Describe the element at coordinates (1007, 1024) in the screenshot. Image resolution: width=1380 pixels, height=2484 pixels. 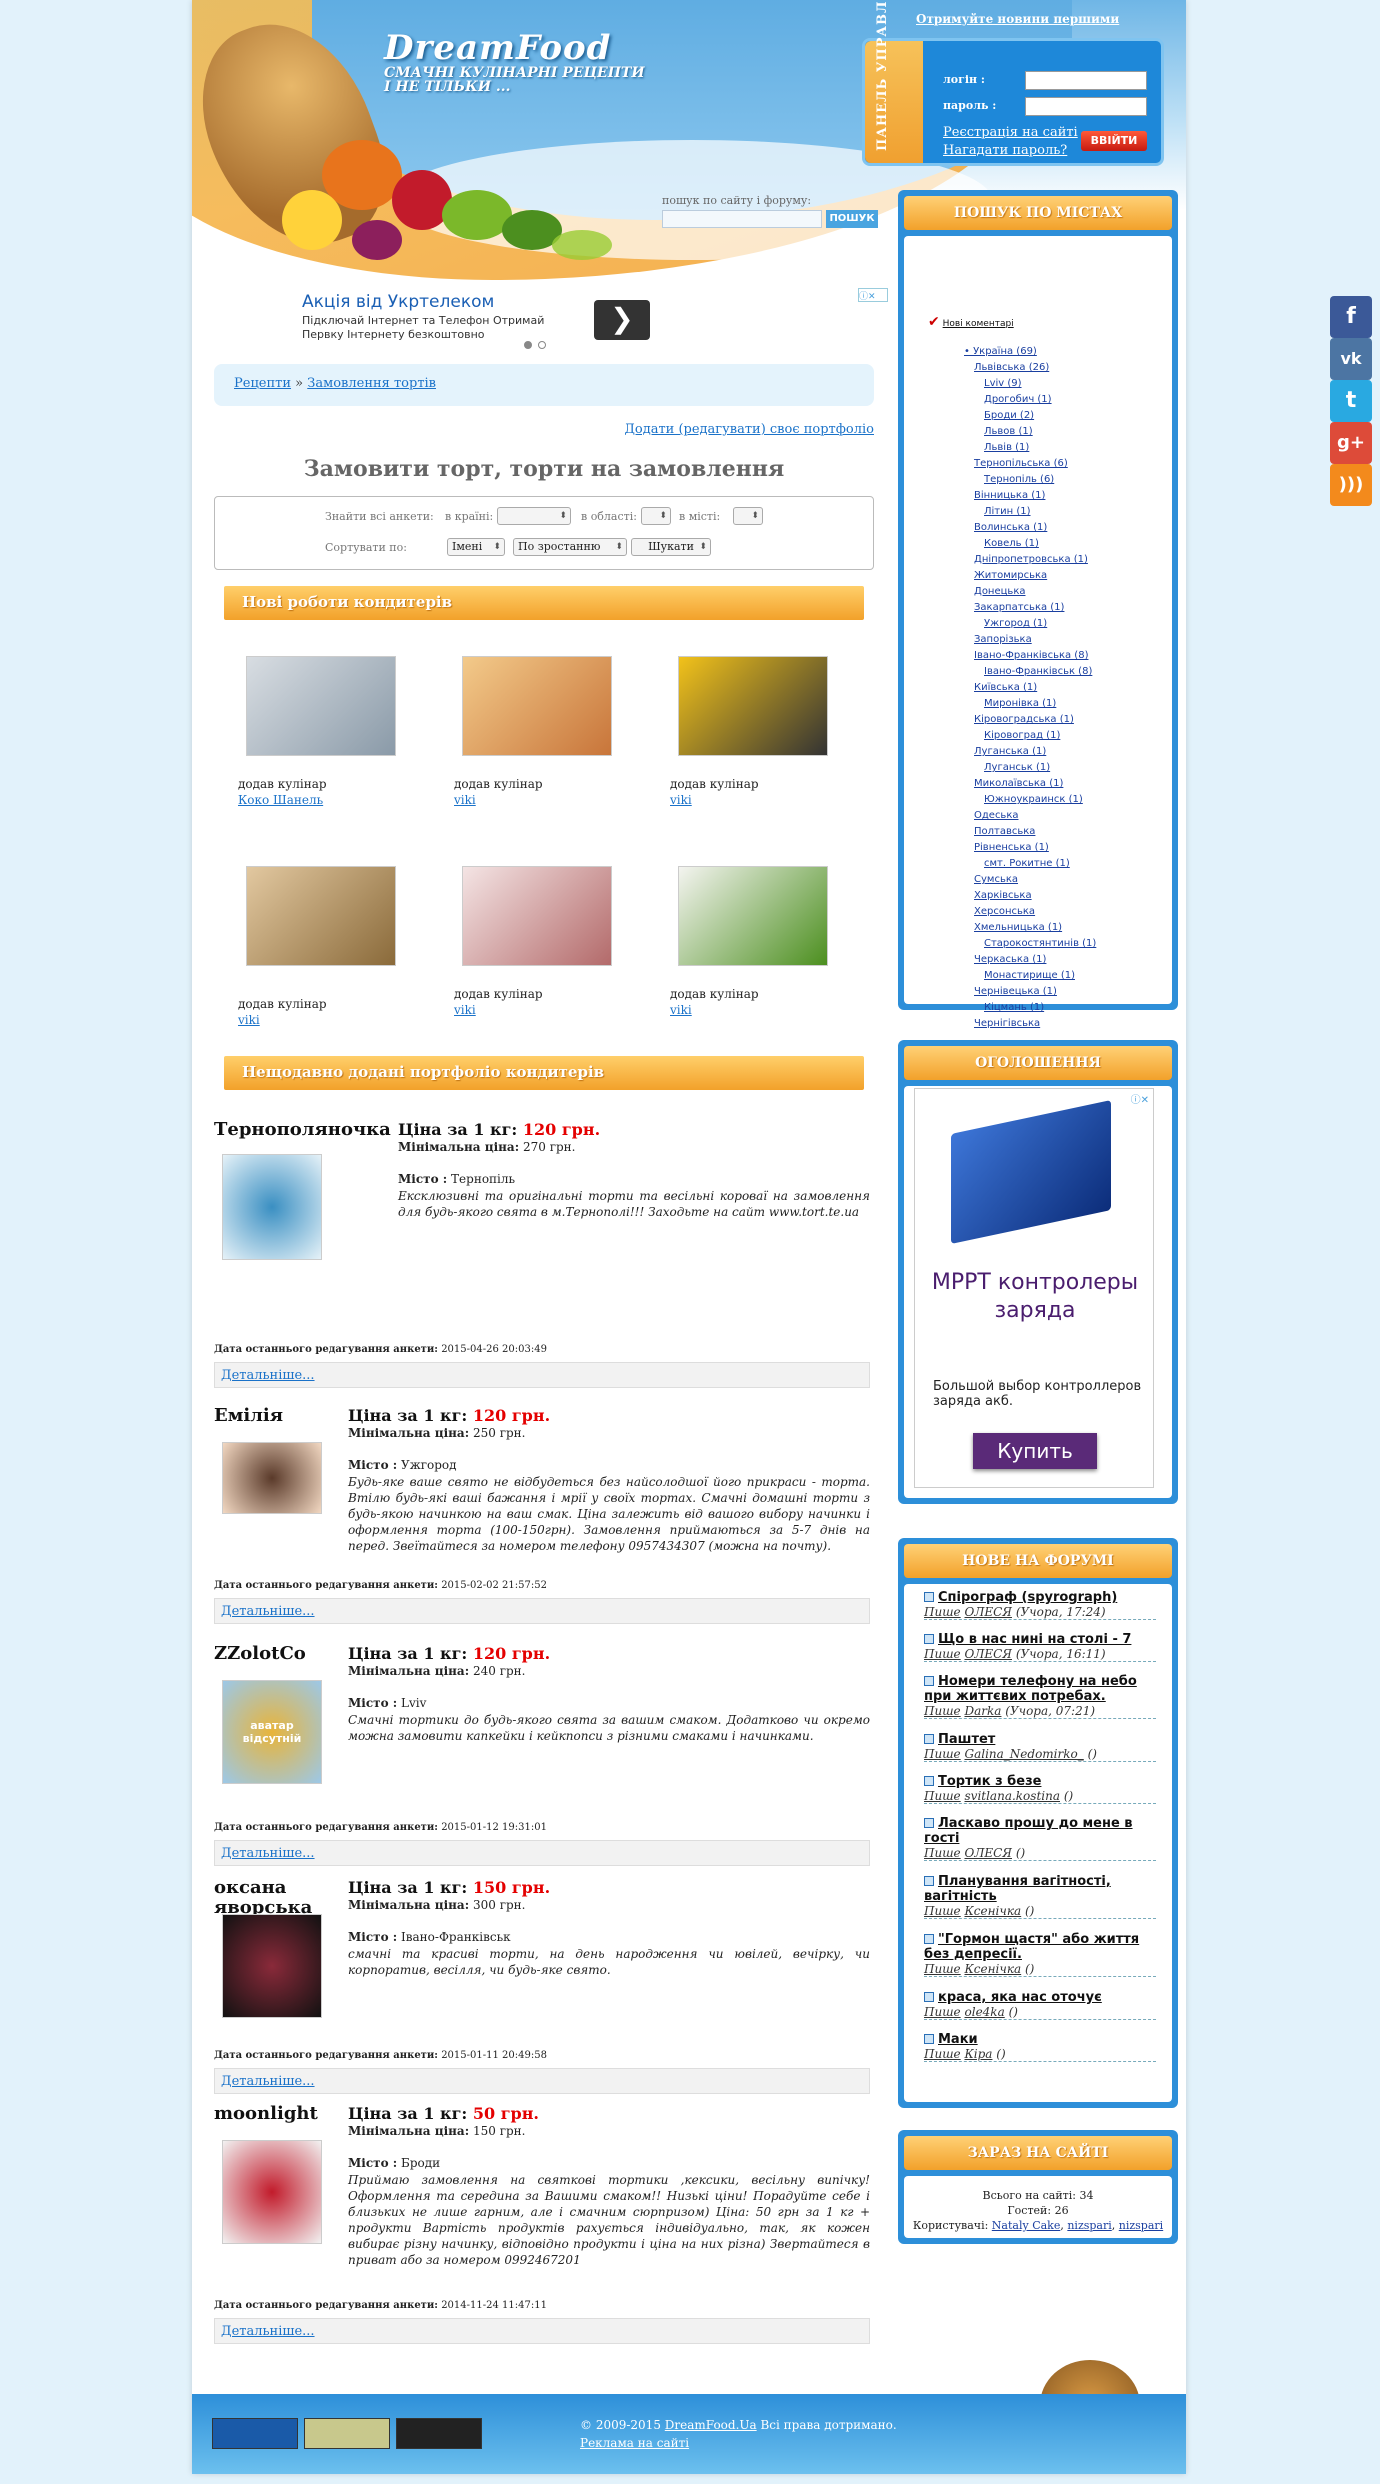
I see `city-link: Чернігівська` at that location.